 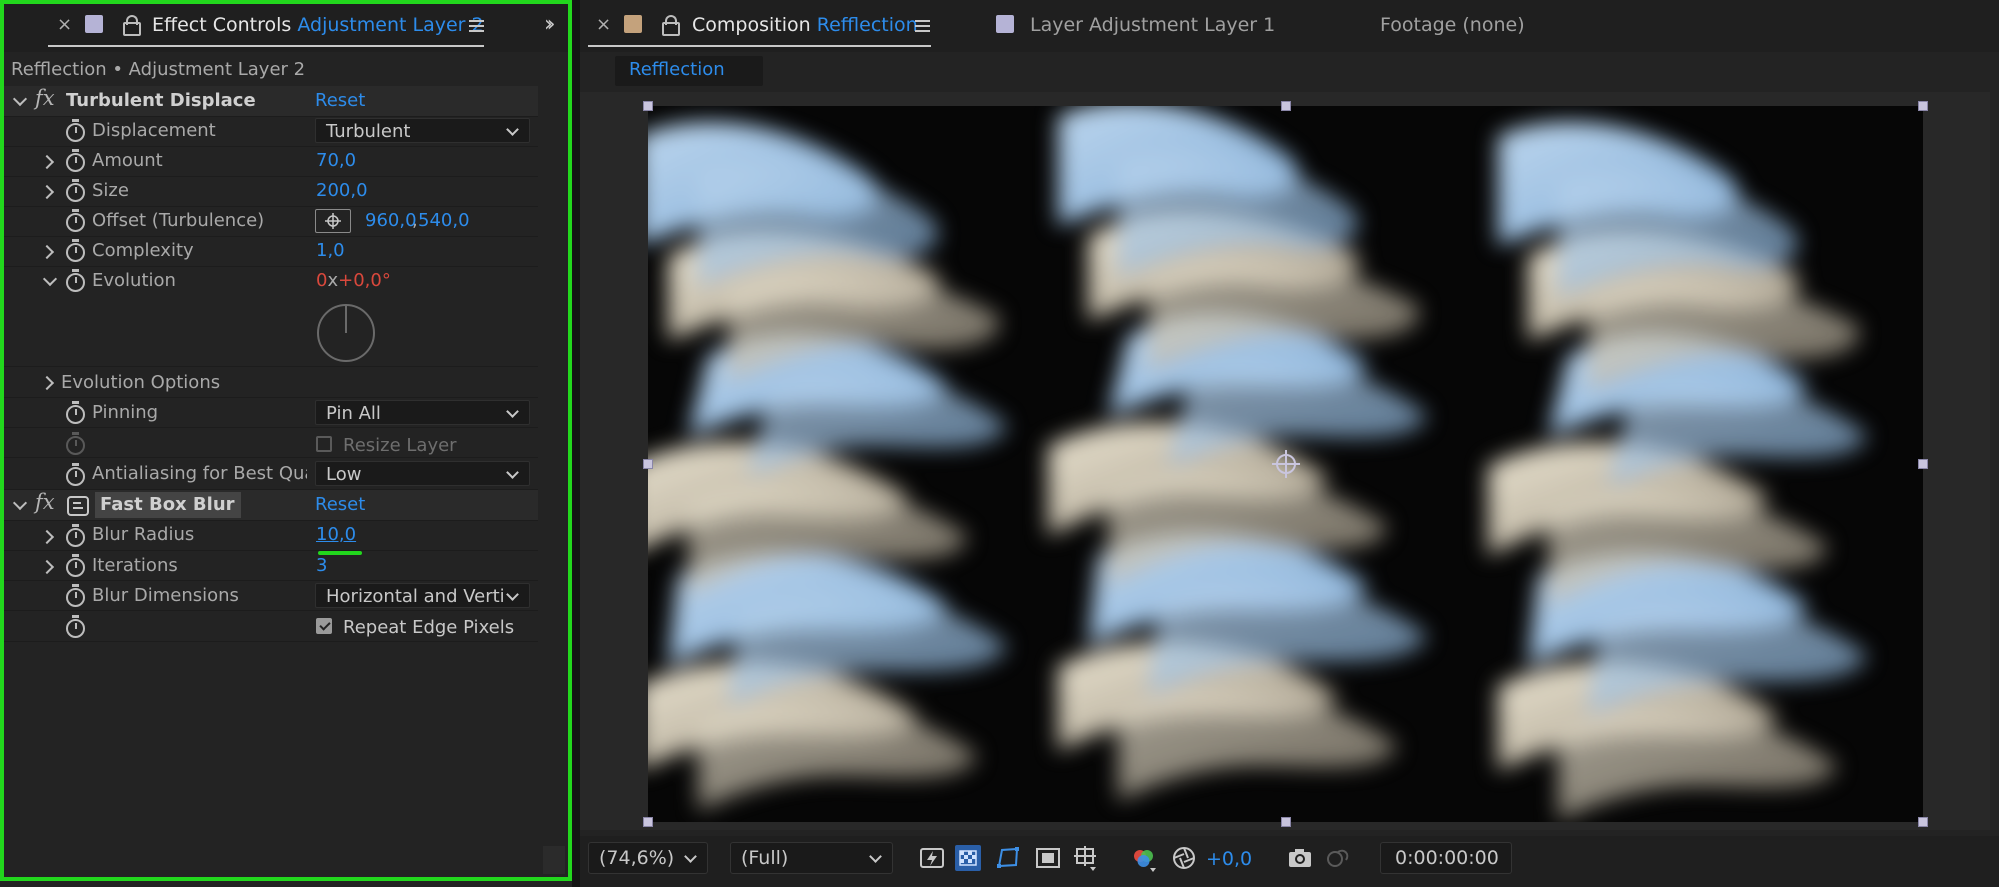 I want to click on resize-layer-checkbox, so click(x=324, y=444).